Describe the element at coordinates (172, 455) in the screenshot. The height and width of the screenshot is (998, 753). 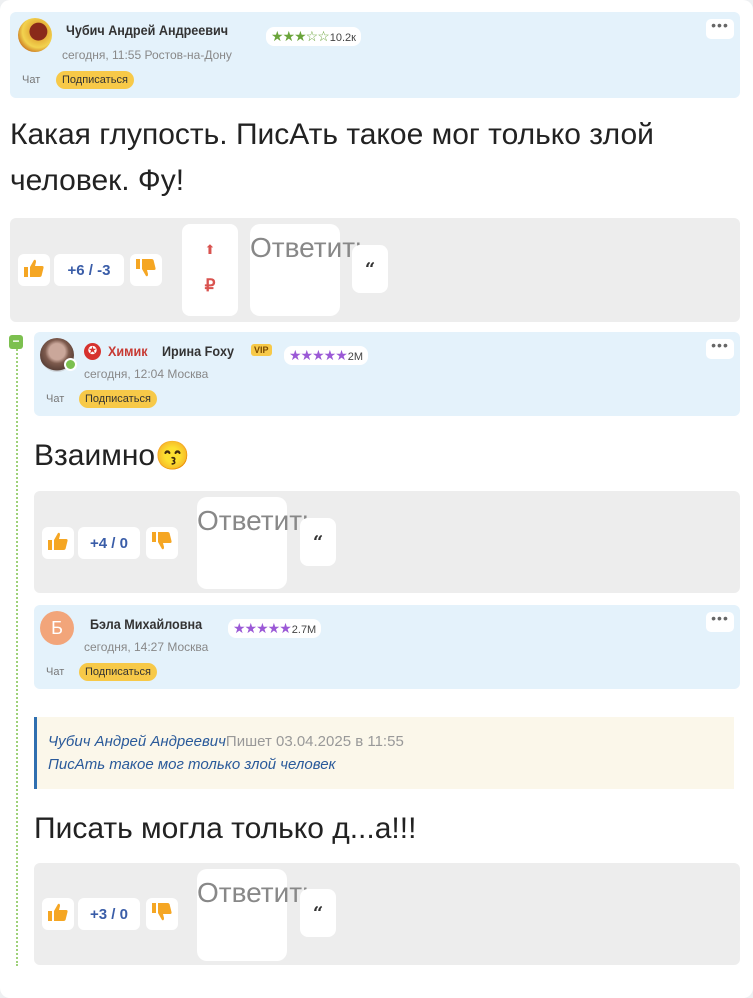
I see `emoji: 😙` at that location.